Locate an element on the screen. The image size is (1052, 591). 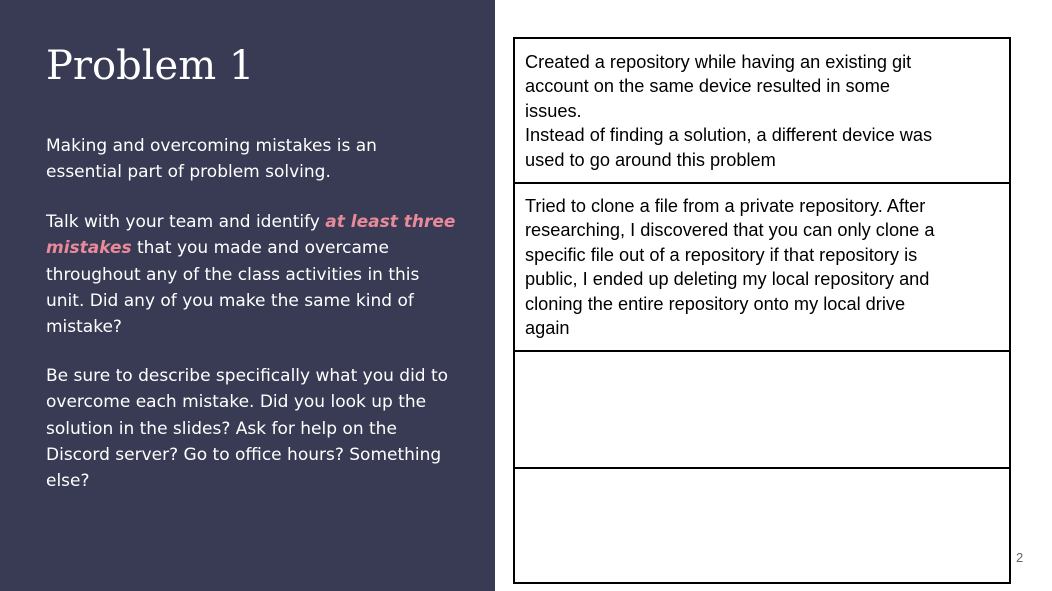
instructions-text-start: Talk with your team and identify is located at coordinates (186, 222).